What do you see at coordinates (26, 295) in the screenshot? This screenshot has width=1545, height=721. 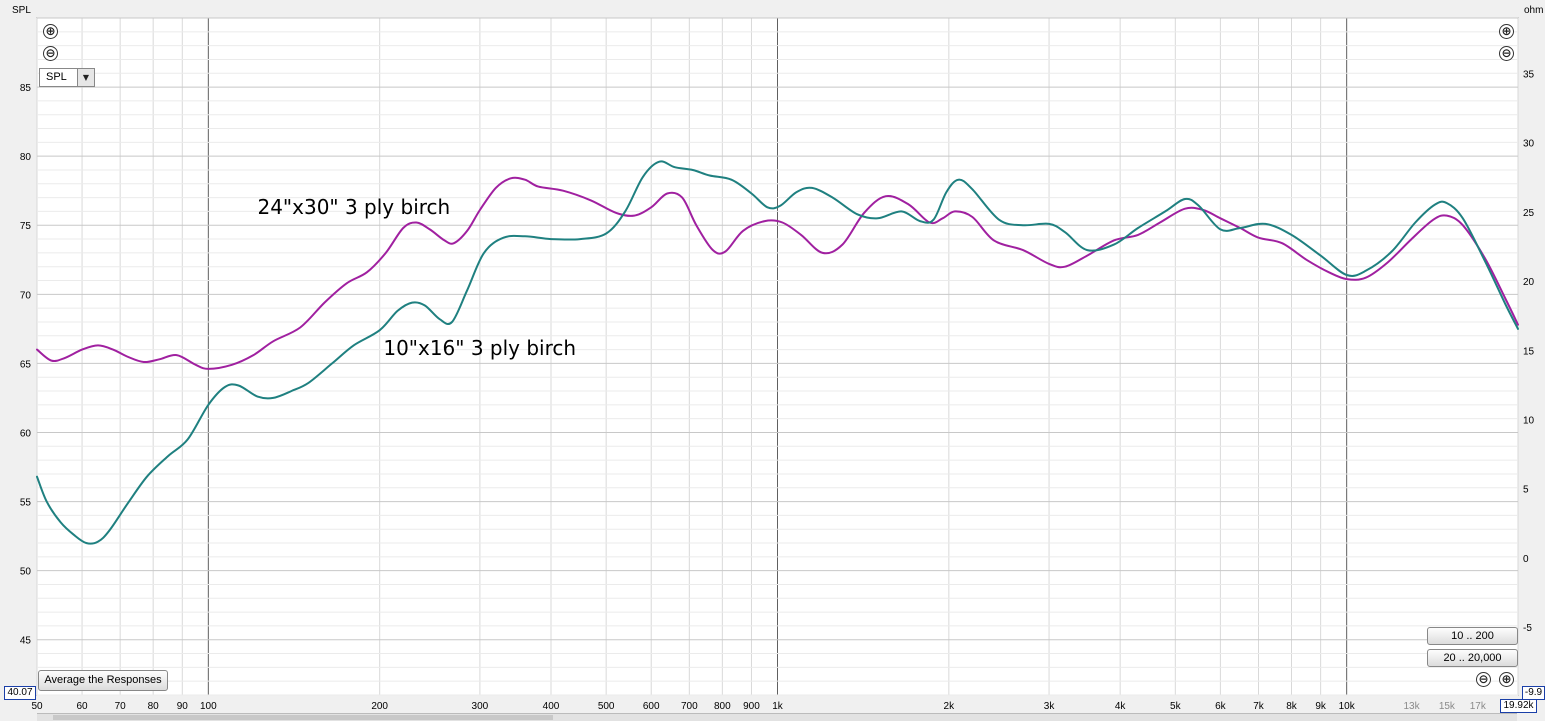 I see `y-tick-label: 70` at bounding box center [26, 295].